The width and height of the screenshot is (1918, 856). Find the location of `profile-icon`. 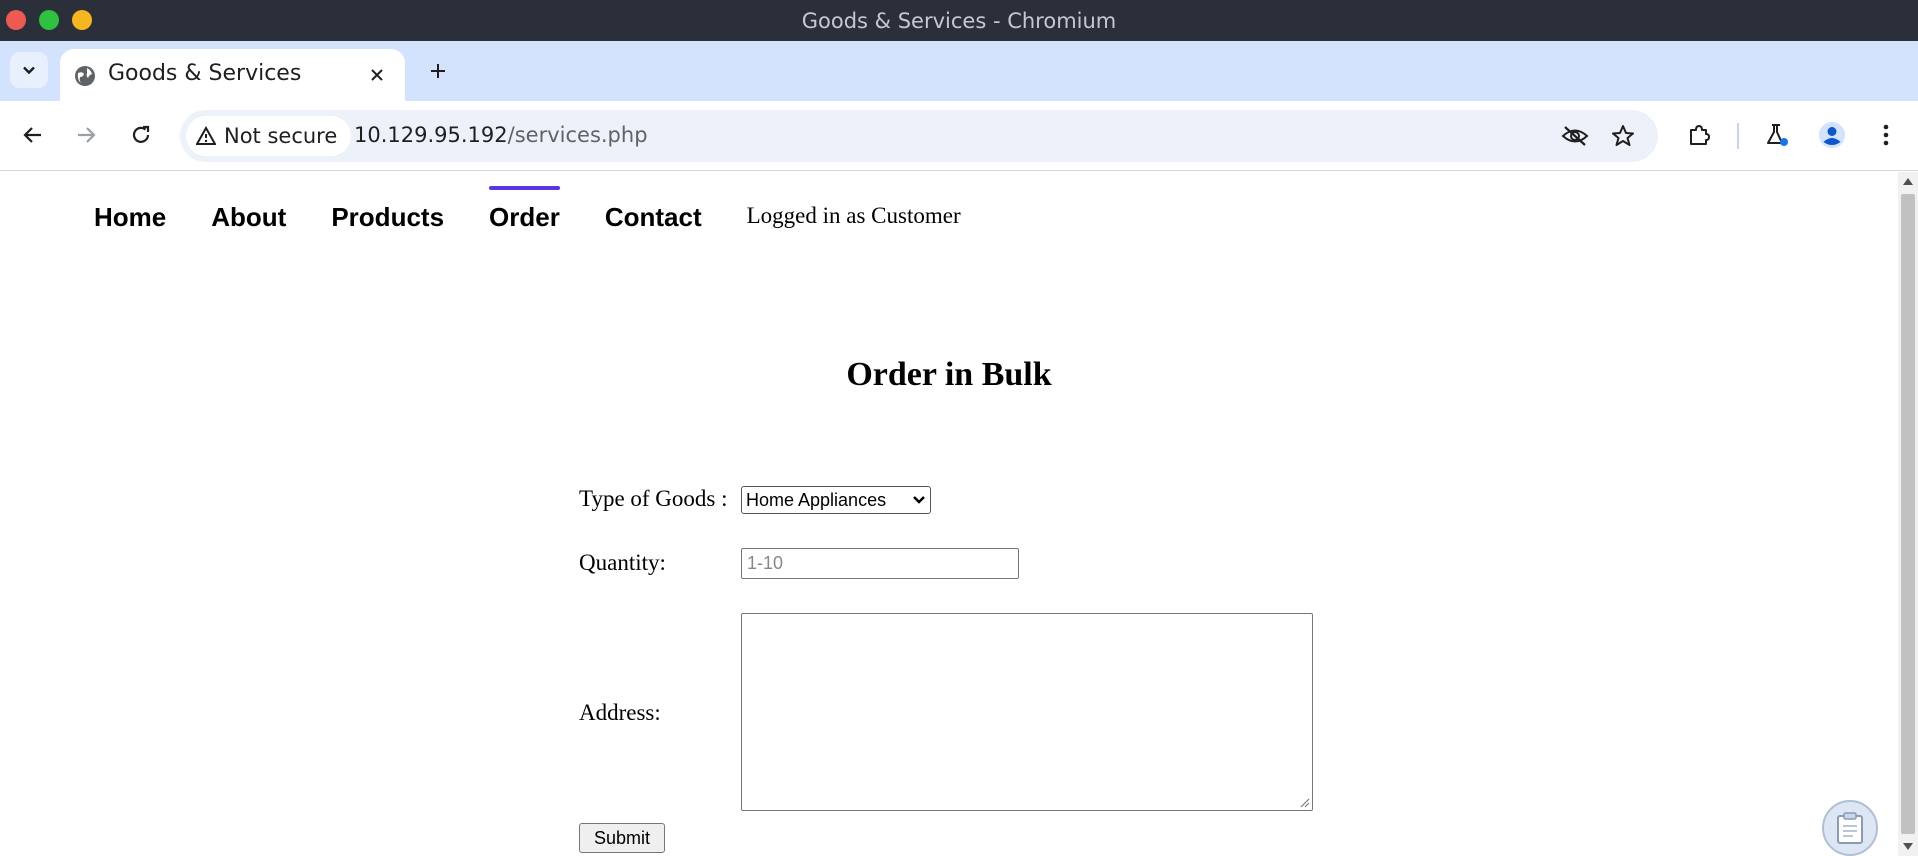

profile-icon is located at coordinates (1832, 135).